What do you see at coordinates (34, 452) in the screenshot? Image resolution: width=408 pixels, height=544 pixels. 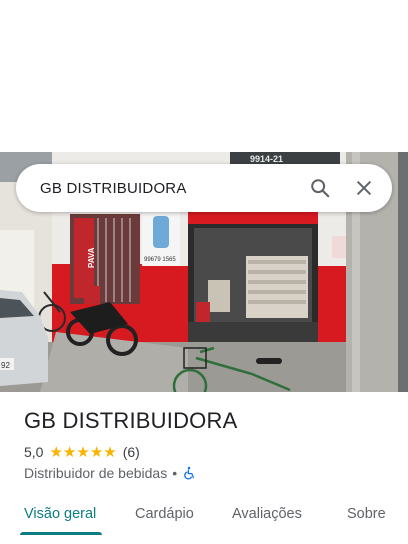 I see `rating-value: 5,0` at bounding box center [34, 452].